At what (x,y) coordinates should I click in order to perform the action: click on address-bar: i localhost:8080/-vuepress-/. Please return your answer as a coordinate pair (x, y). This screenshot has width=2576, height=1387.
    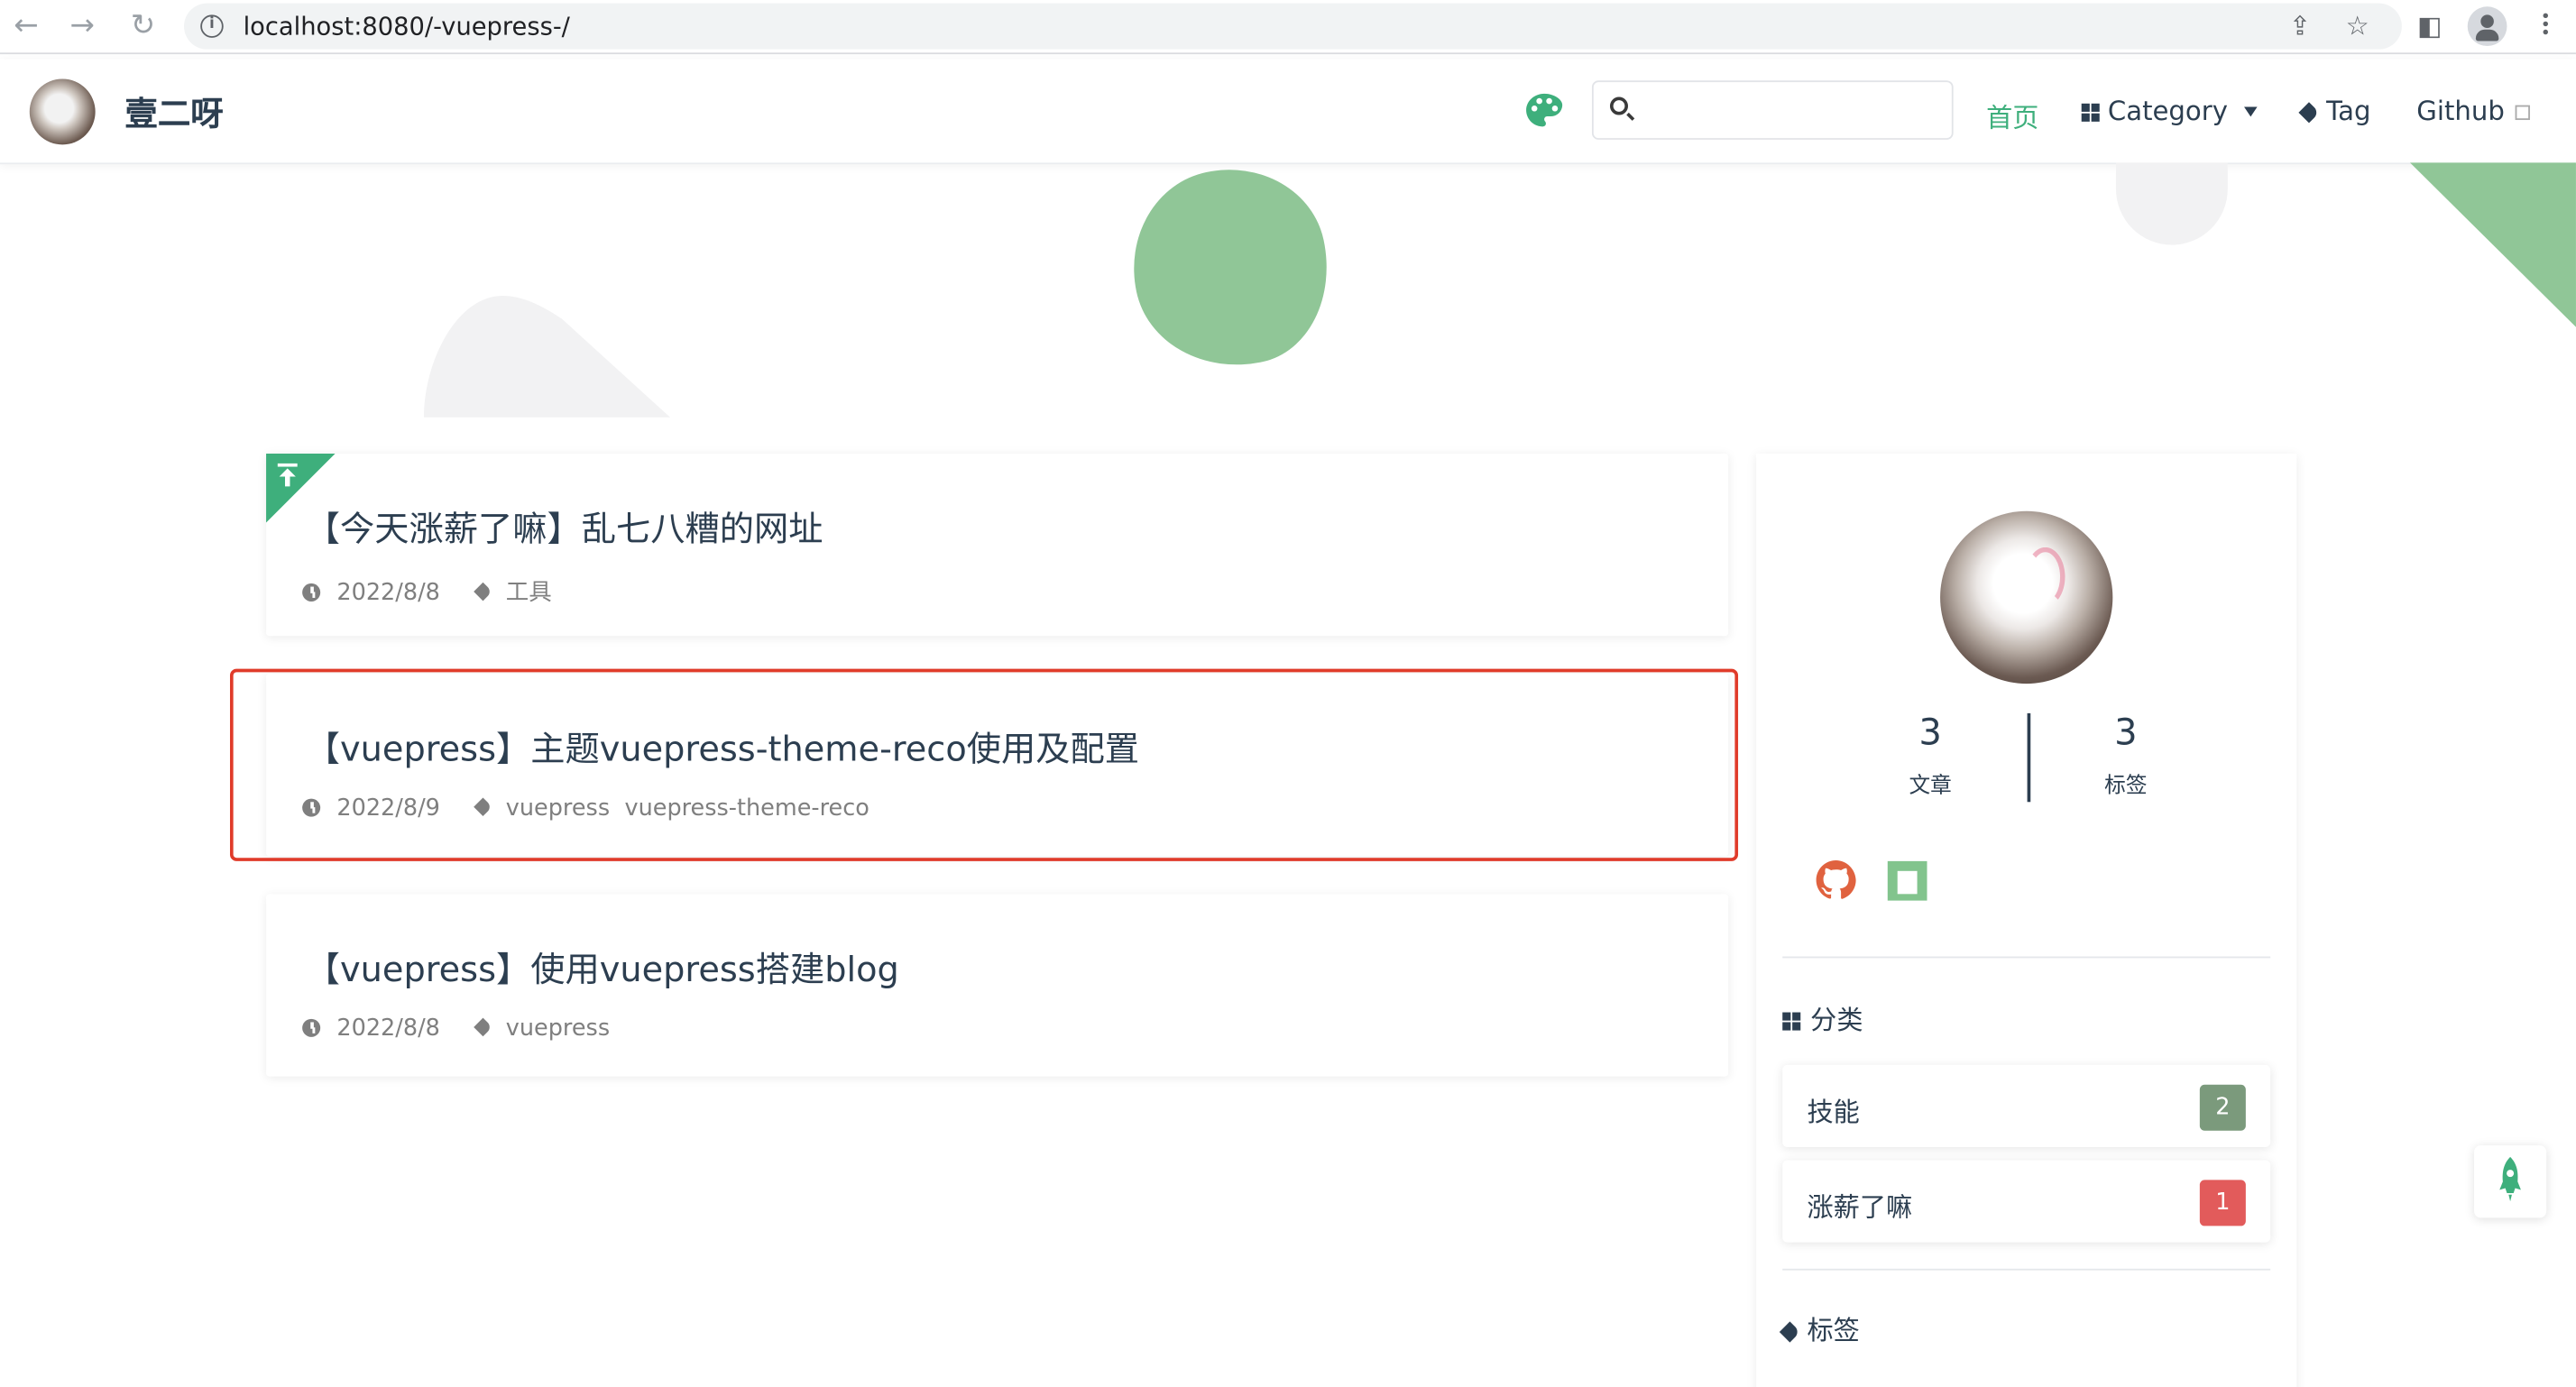
    Looking at the image, I should click on (1293, 26).